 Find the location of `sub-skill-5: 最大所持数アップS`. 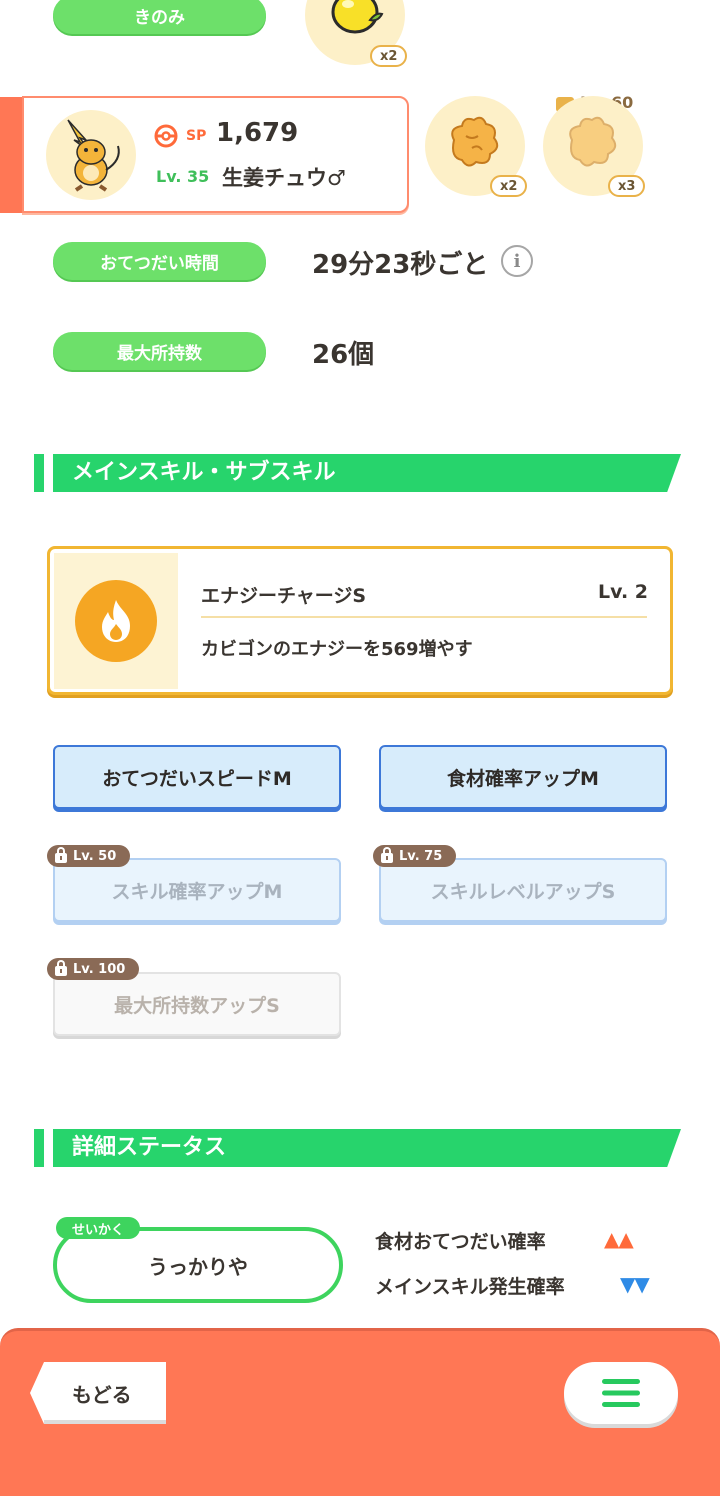

sub-skill-5: 最大所持数アップS is located at coordinates (197, 1004).